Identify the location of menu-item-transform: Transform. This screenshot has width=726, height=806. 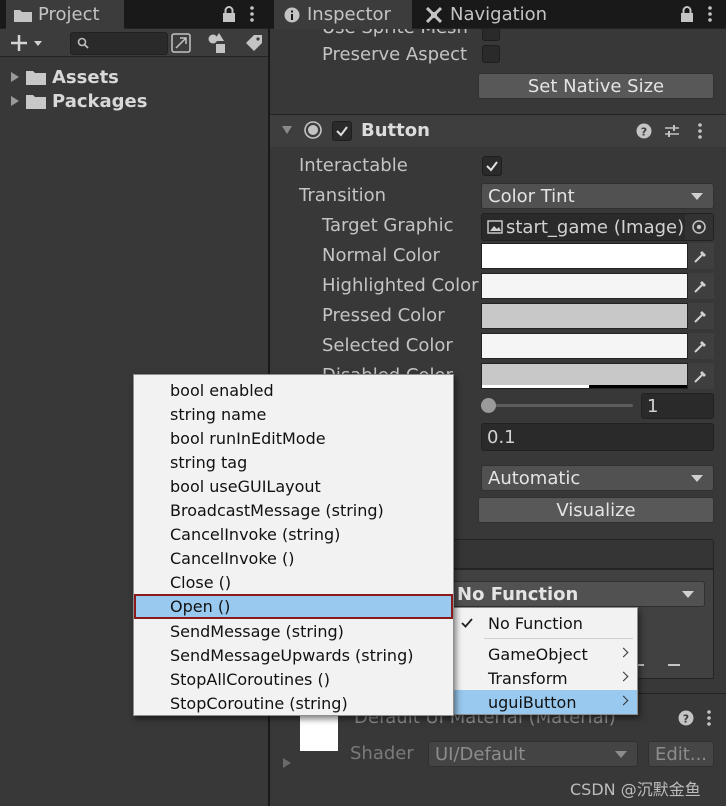
(545, 678).